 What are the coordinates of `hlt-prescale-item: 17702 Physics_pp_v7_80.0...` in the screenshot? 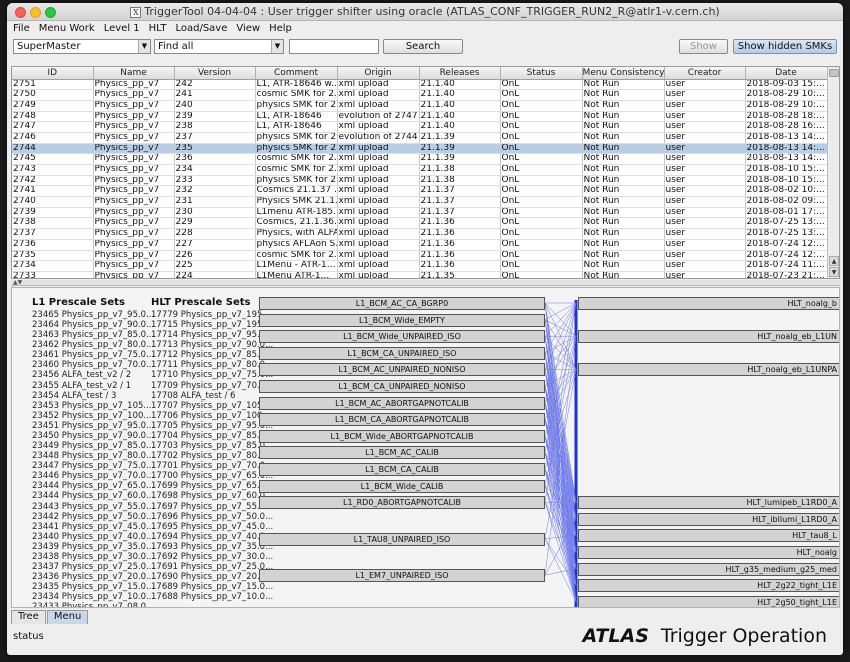 It's located at (212, 456).